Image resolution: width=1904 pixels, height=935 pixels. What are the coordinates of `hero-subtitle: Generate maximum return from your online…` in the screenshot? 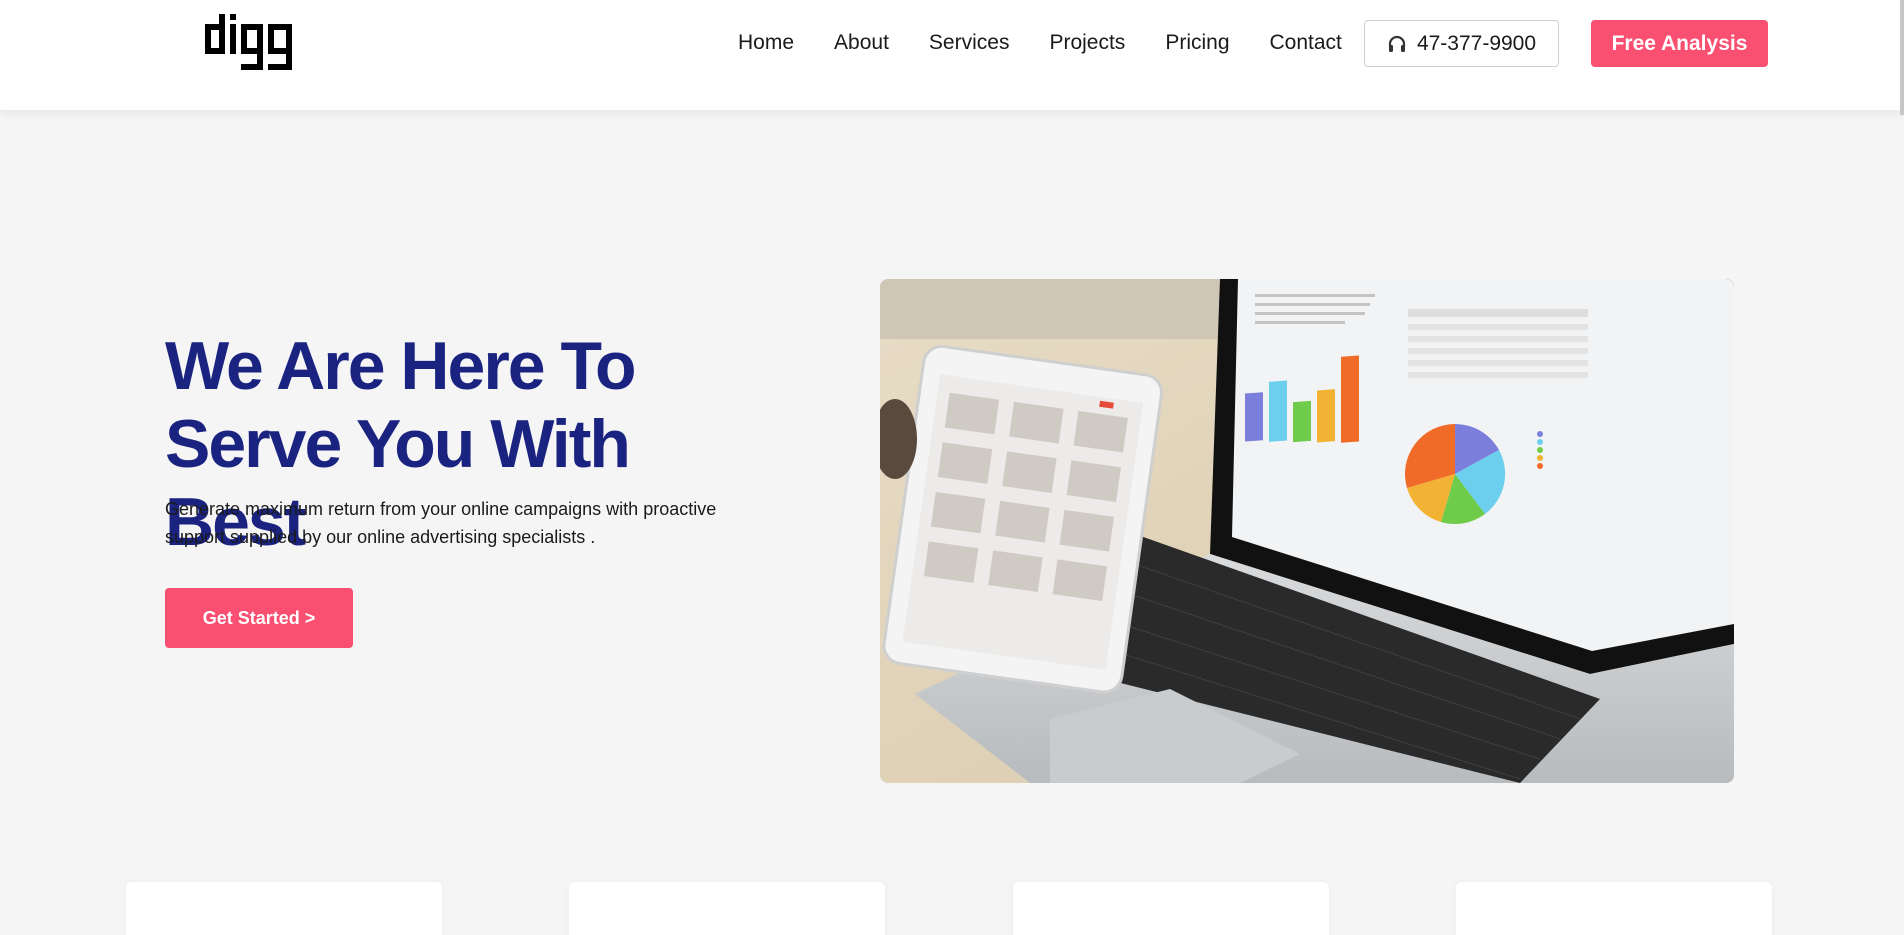 It's located at (441, 523).